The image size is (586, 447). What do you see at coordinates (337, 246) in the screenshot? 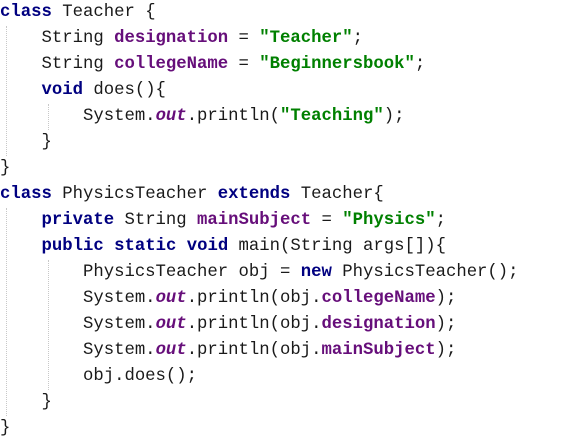
I see `code-token: main(String args[]){` at bounding box center [337, 246].